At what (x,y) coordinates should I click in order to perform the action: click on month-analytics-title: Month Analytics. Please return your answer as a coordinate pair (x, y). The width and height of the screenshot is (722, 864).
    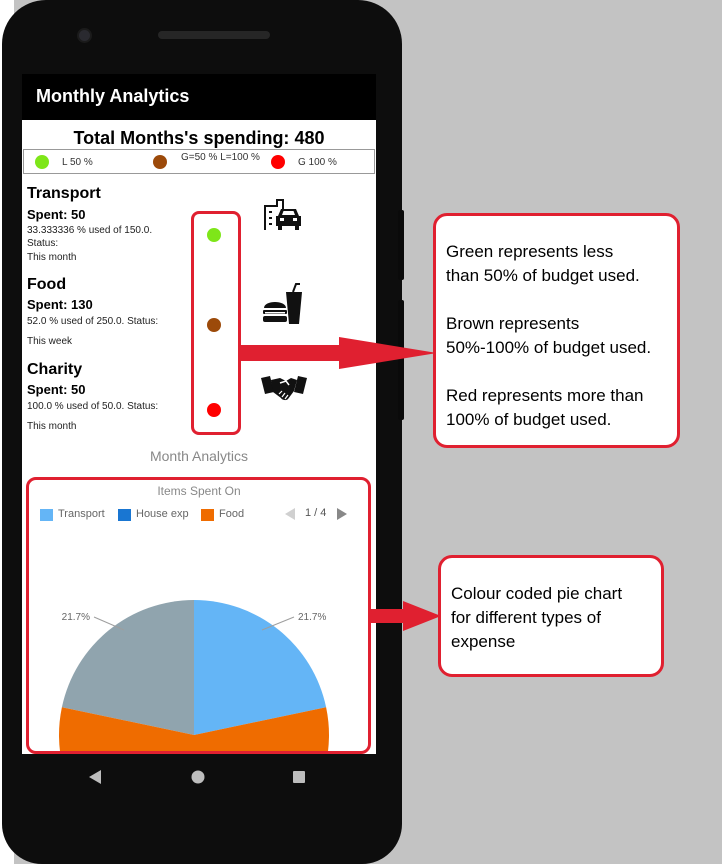
    Looking at the image, I should click on (199, 456).